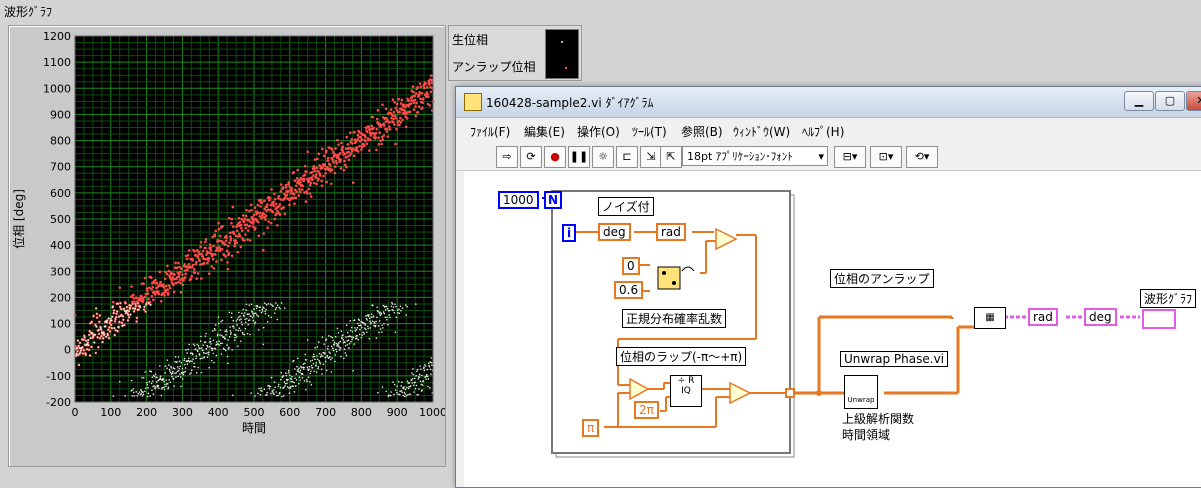 Image resolution: width=1201 pixels, height=488 pixels. What do you see at coordinates (990, 318) in the screenshot?
I see `build-waveform-icon: ▦` at bounding box center [990, 318].